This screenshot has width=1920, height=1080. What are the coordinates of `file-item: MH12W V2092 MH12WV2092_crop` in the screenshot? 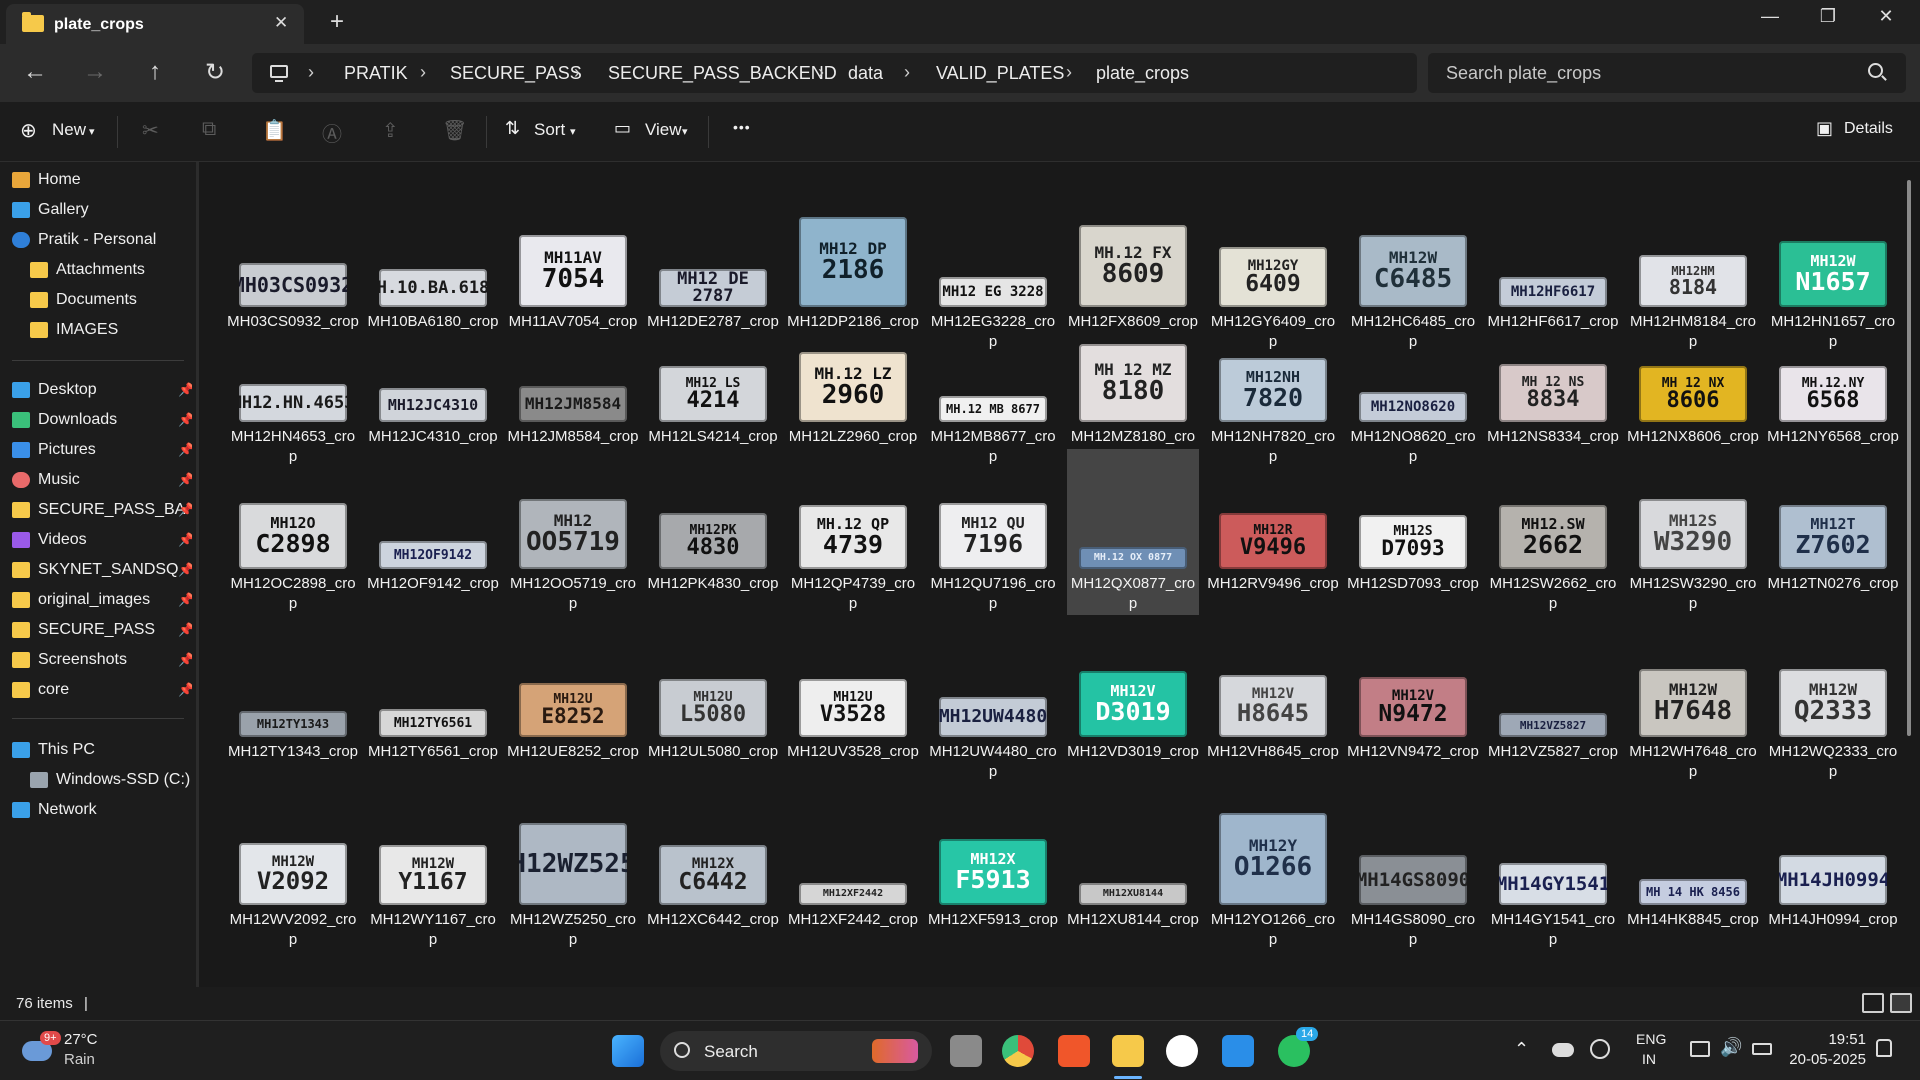 It's located at (293, 868).